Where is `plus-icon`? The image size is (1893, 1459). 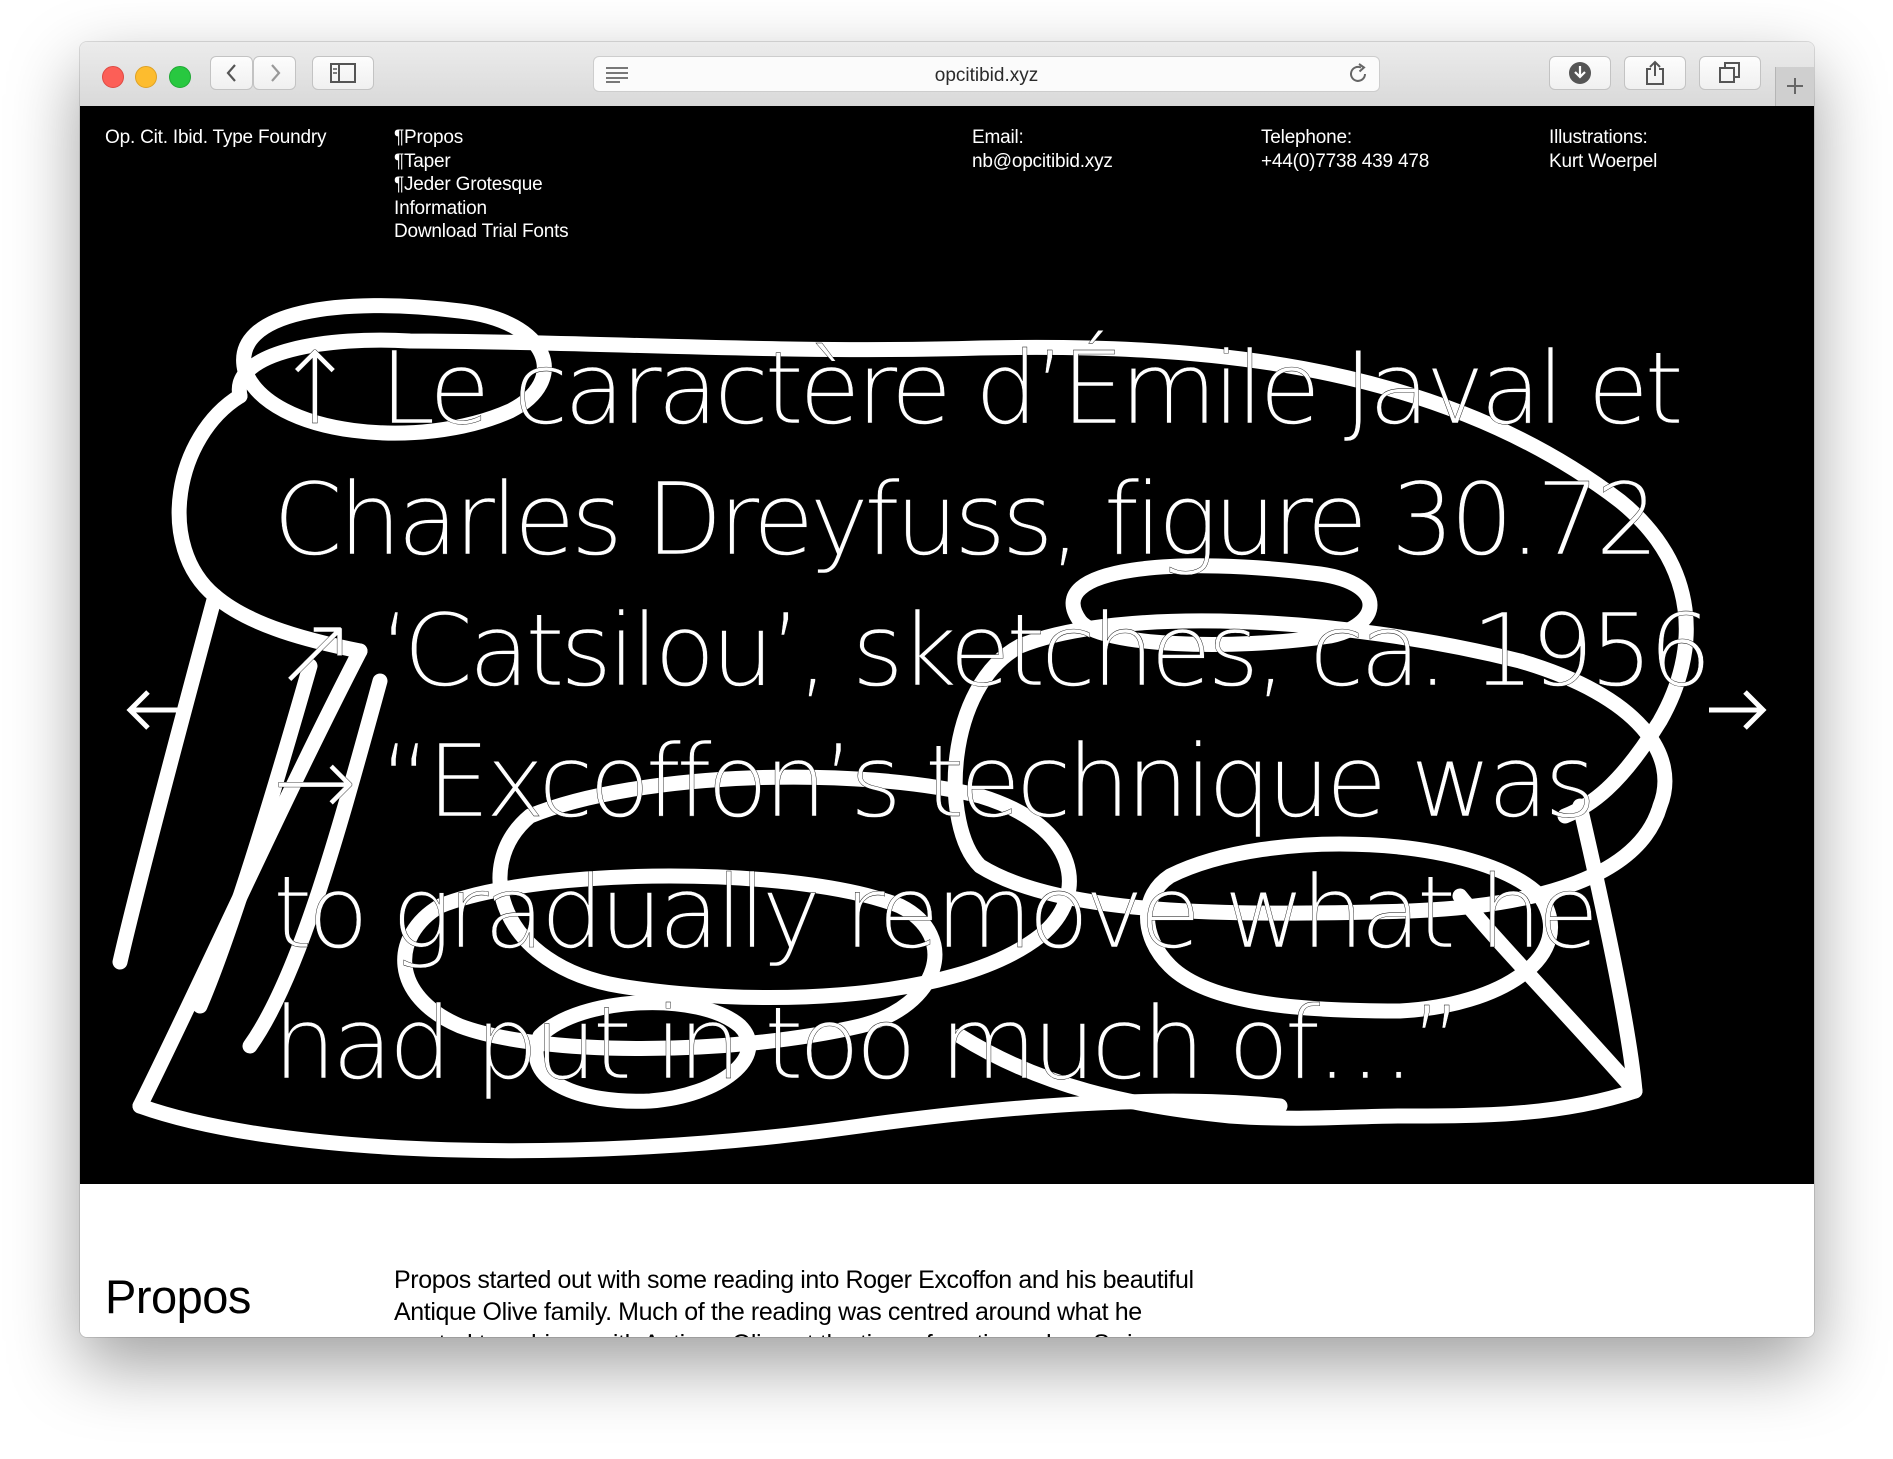 plus-icon is located at coordinates (1795, 86).